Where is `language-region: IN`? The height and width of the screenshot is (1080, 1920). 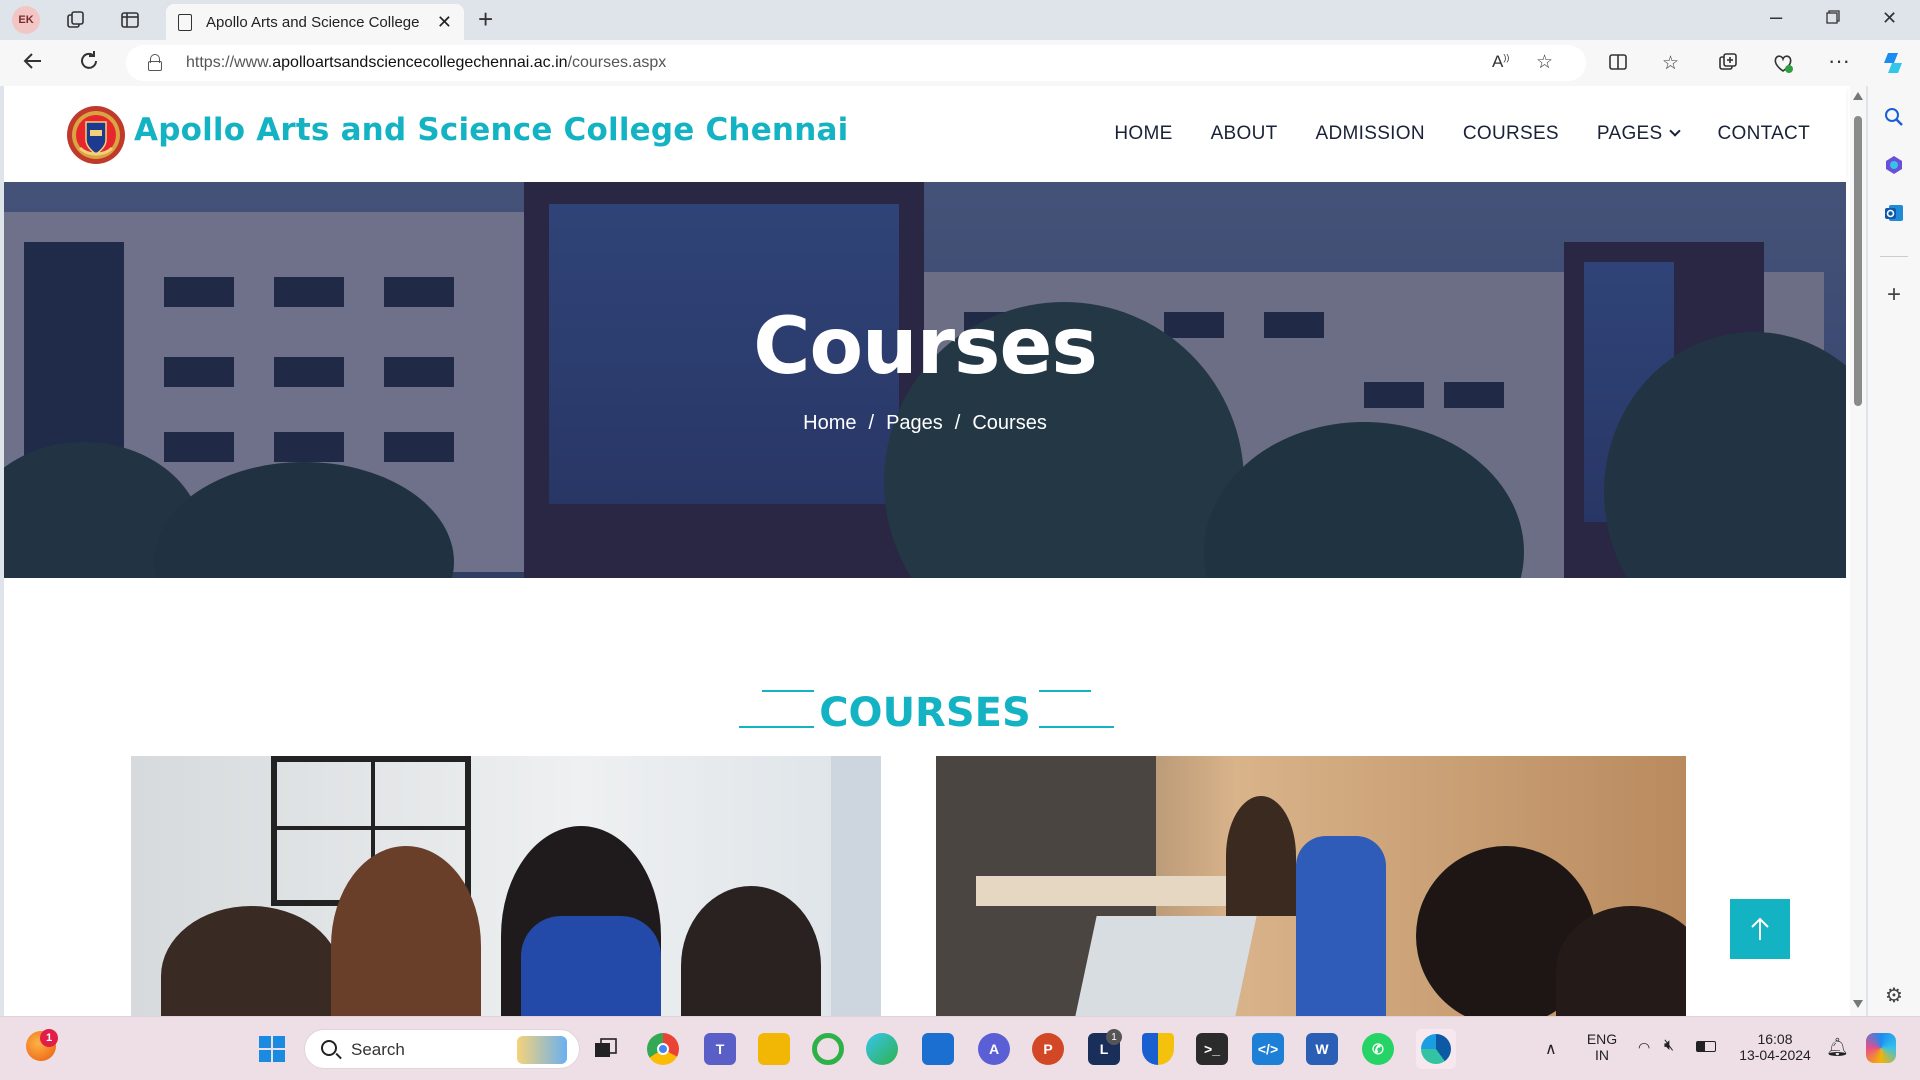 language-region: IN is located at coordinates (1602, 1055).